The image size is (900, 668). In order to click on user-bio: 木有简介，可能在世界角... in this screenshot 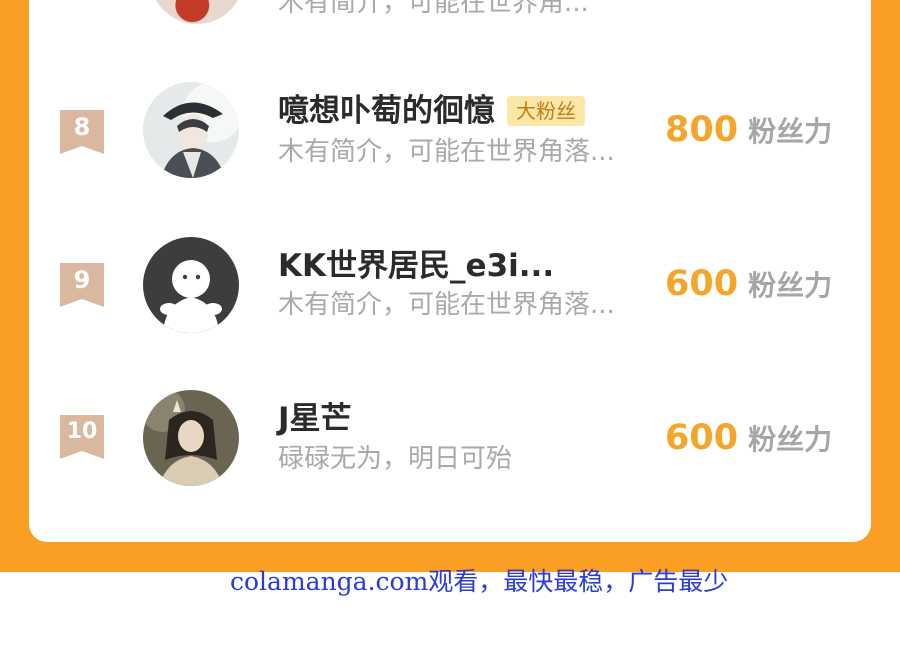, I will do `click(433, 9)`.